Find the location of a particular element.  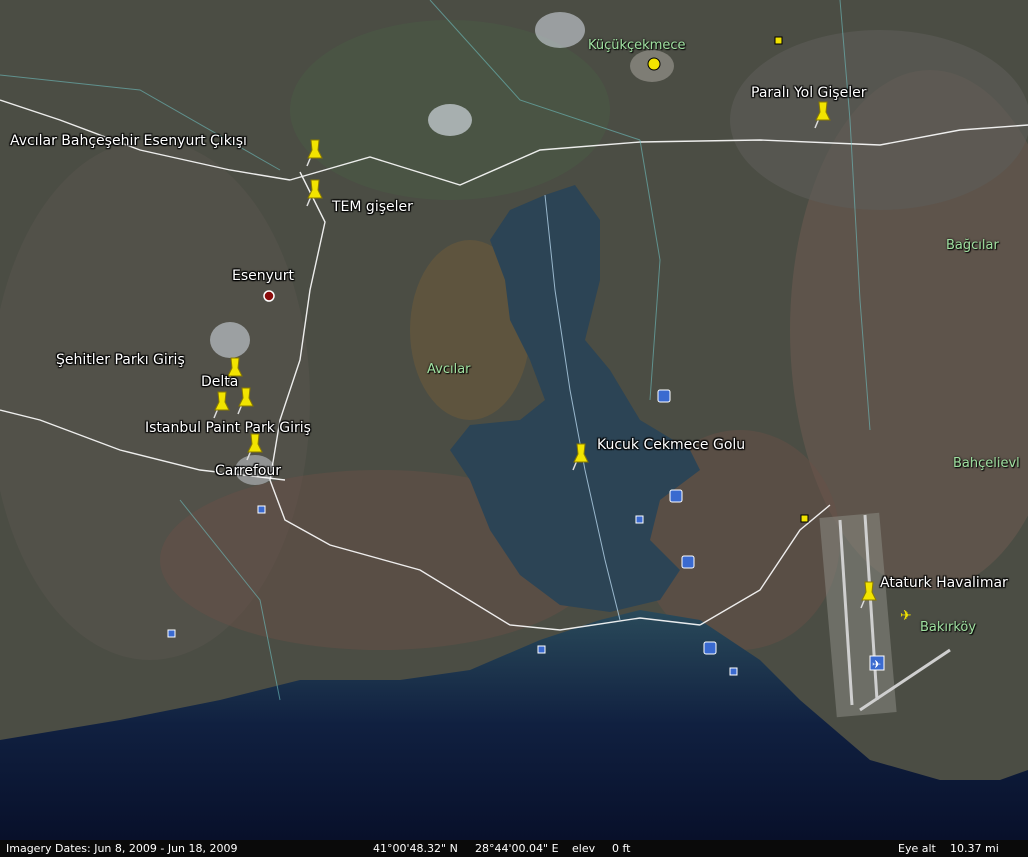

esenyurt-marker-icon is located at coordinates (269, 296).